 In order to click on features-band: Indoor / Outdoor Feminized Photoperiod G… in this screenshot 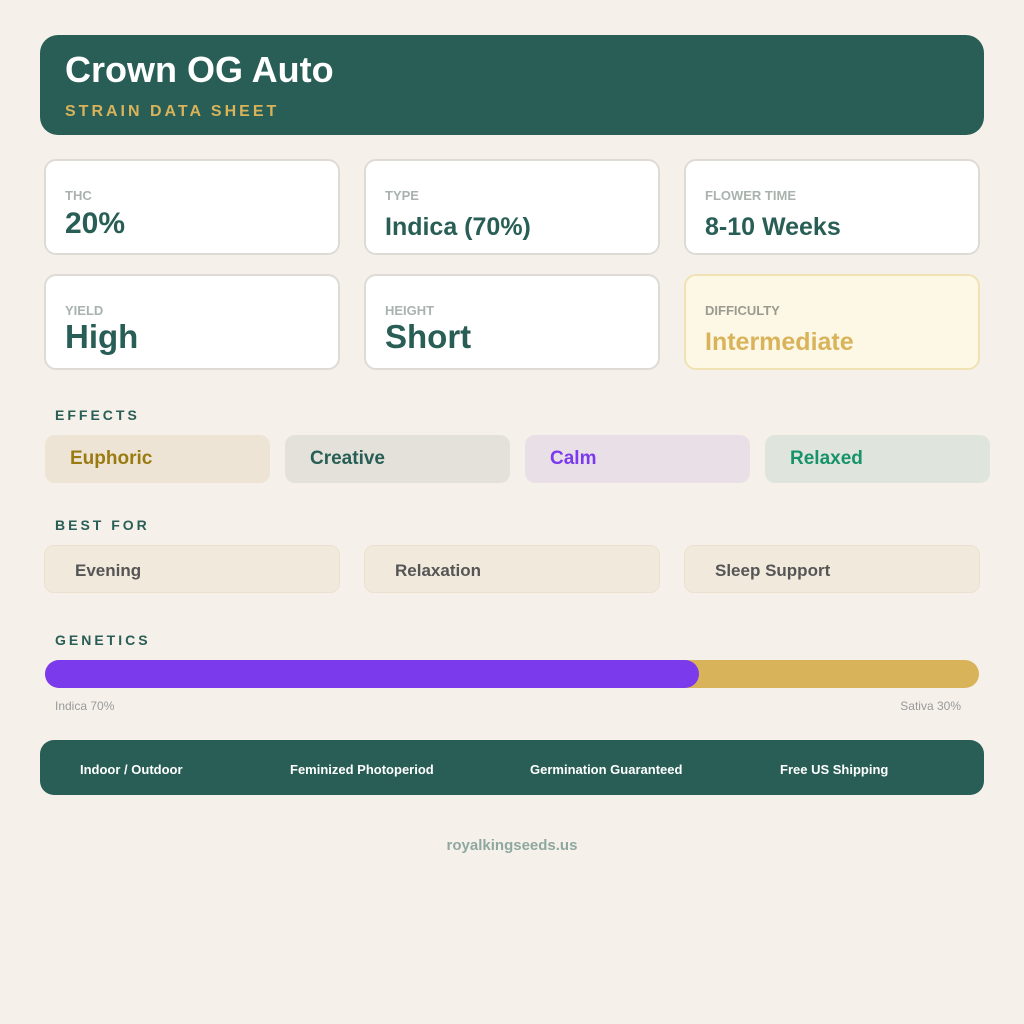, I will do `click(512, 767)`.